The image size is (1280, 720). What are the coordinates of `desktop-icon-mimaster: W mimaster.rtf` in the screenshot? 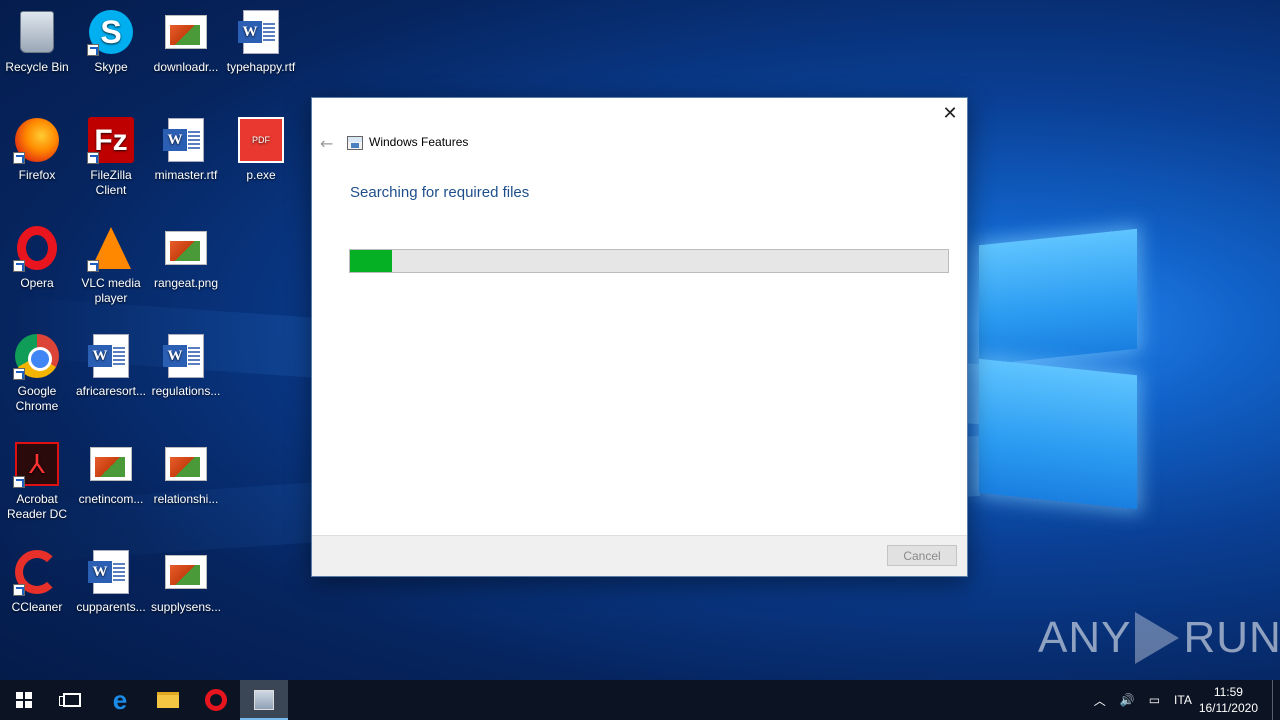 It's located at (186, 149).